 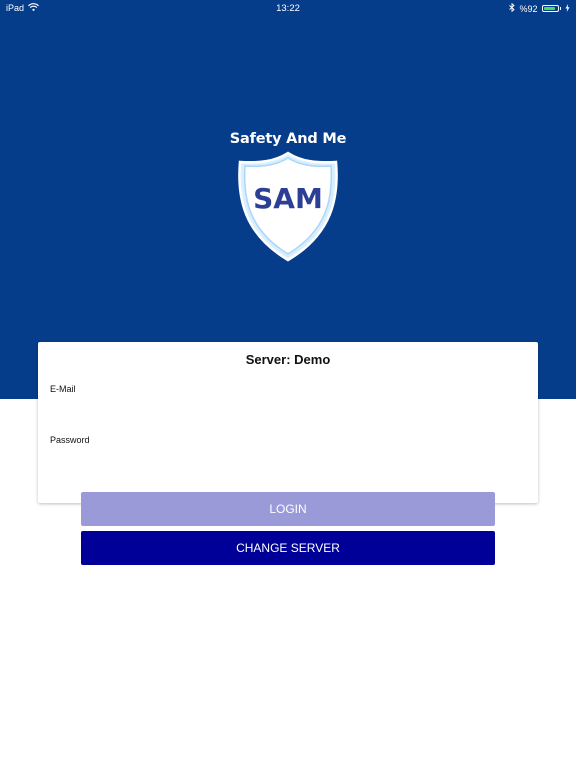 What do you see at coordinates (288, 409) in the screenshot?
I see `email-field` at bounding box center [288, 409].